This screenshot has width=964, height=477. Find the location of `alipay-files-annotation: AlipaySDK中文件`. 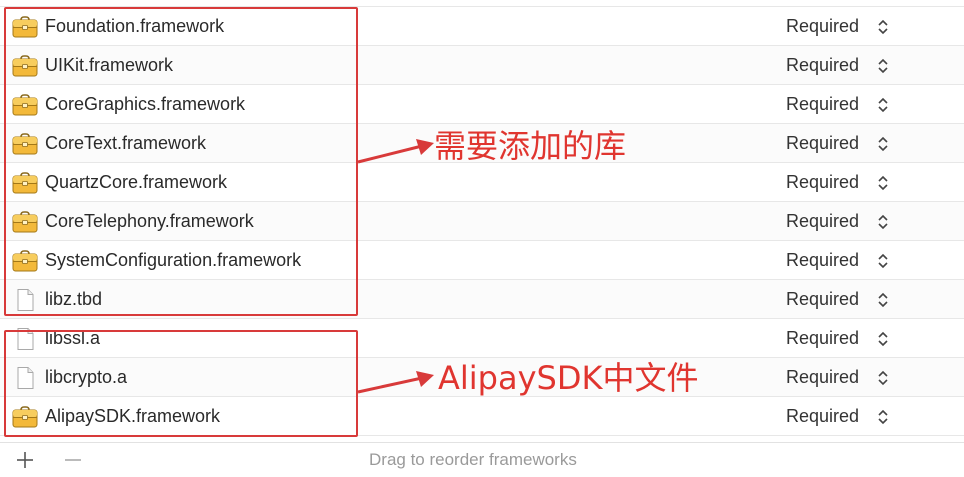

alipay-files-annotation: AlipaySDK中文件 is located at coordinates (568, 378).